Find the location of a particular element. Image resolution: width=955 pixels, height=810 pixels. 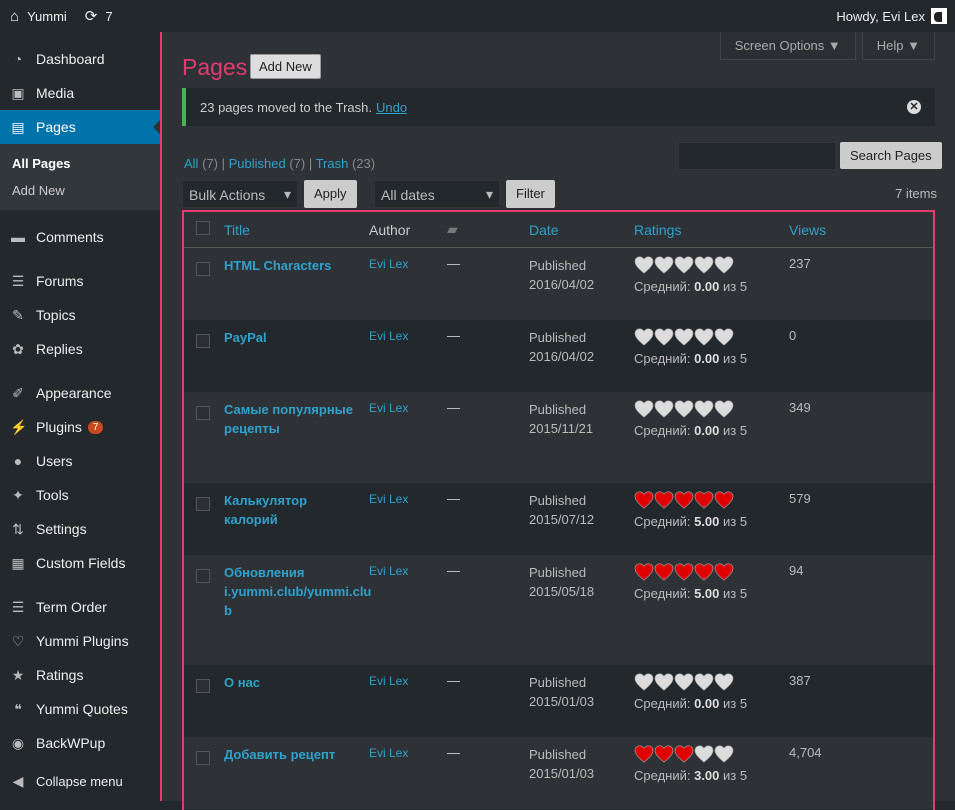

submenu-all-pages: All Pages is located at coordinates (80, 163).